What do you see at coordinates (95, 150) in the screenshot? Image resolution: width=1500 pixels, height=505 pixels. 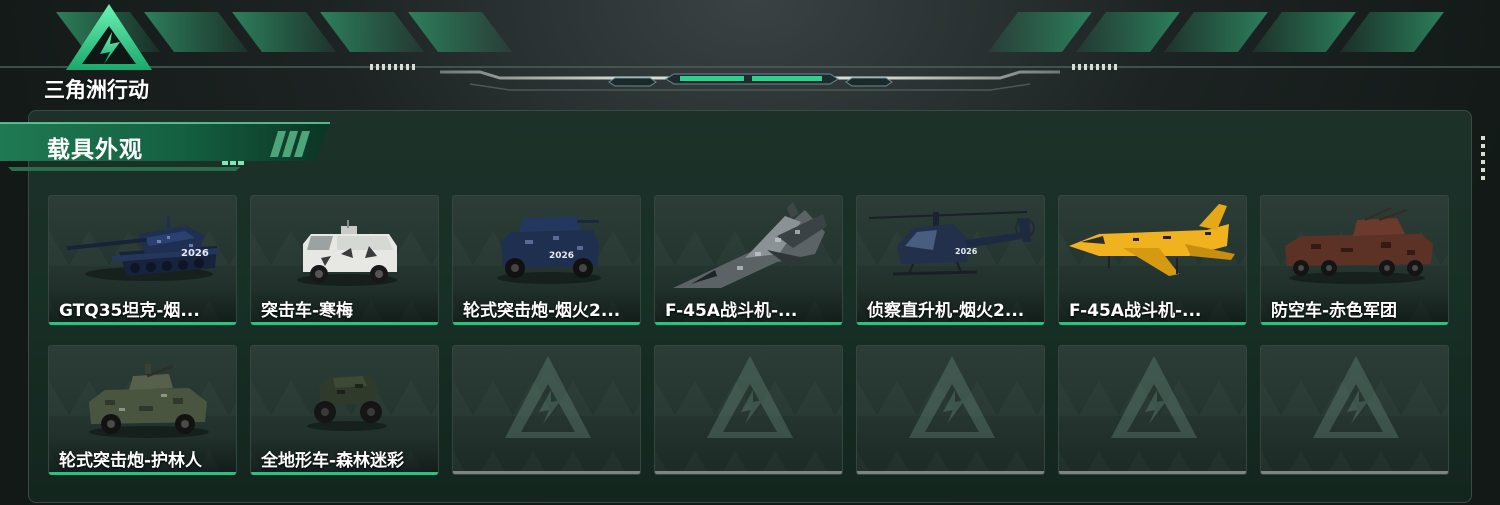 I see `section-title: 载具外观` at bounding box center [95, 150].